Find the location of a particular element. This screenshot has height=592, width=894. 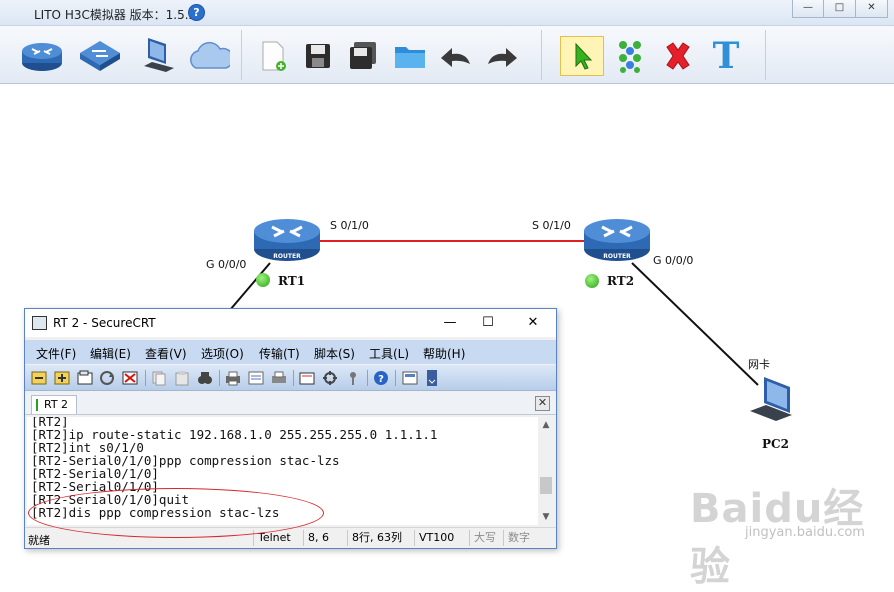

status-ready: 就绪 is located at coordinates (39, 540).